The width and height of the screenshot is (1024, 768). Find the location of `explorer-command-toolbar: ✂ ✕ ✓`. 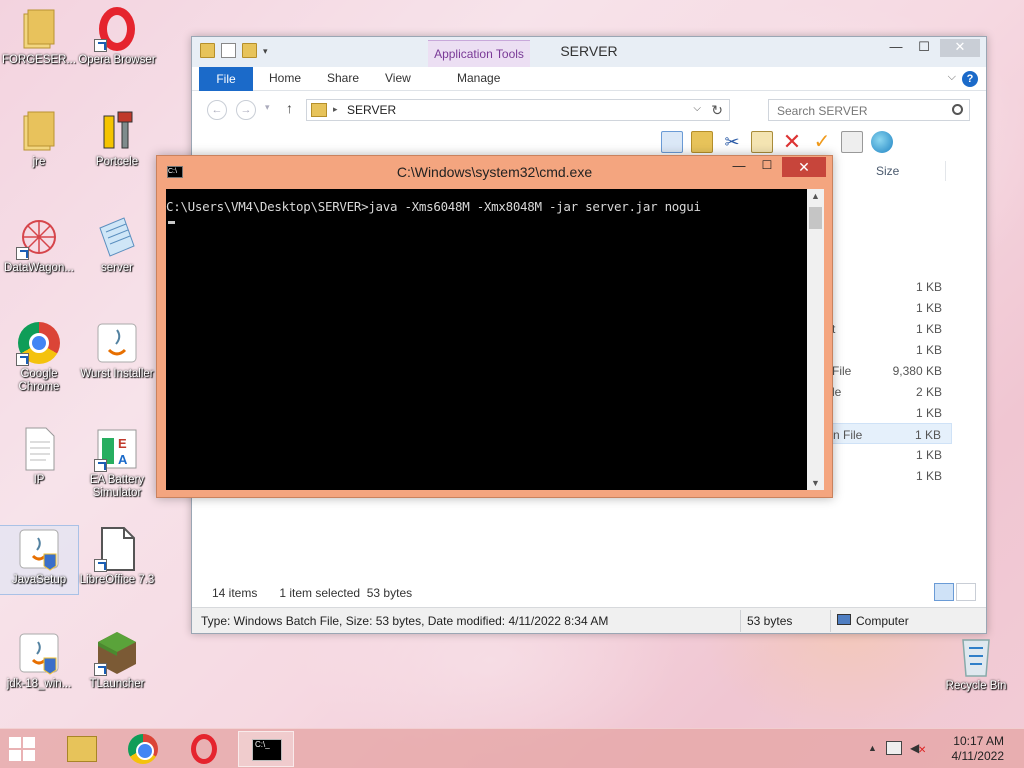

explorer-command-toolbar: ✂ ✕ ✓ is located at coordinates (777, 142).